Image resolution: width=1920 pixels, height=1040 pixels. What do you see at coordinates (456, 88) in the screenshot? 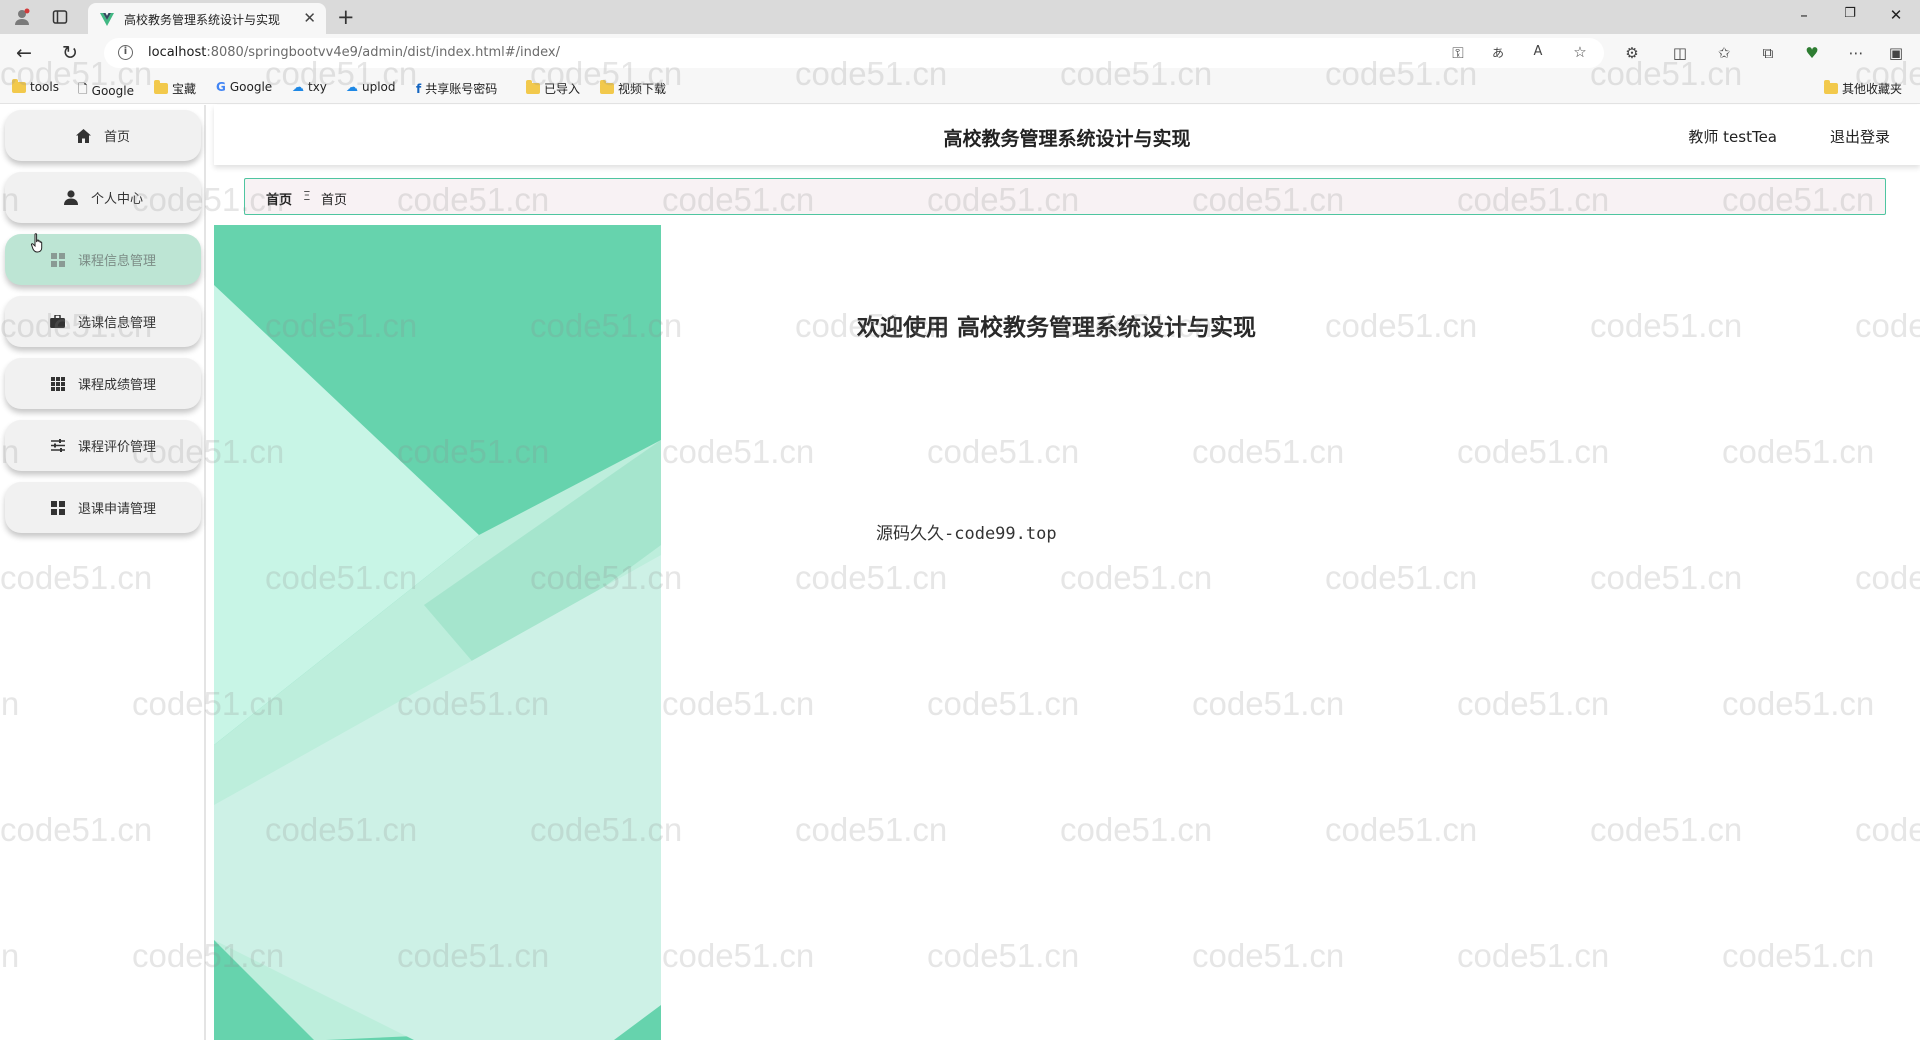
I see `bookmark-shared-accounts: f 共享账号密码` at bounding box center [456, 88].